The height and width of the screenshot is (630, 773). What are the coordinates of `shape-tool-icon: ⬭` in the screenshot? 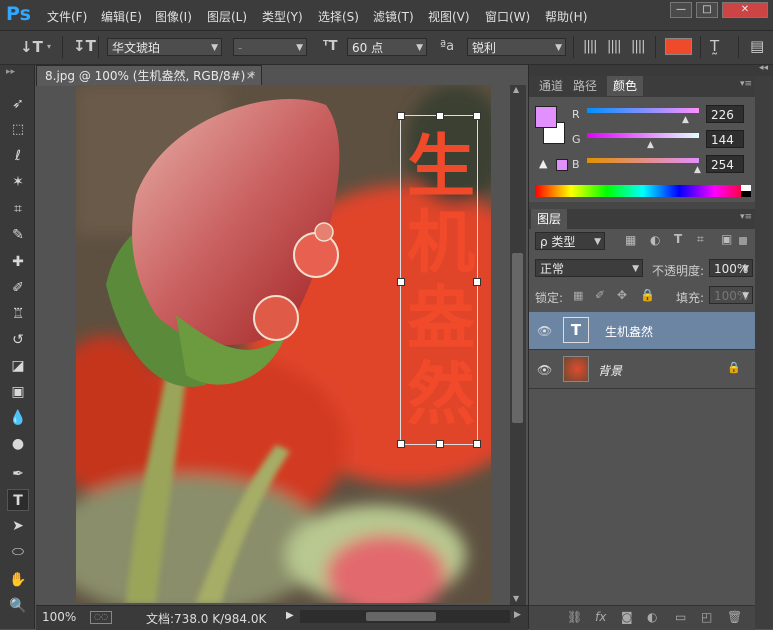 It's located at (18, 552).